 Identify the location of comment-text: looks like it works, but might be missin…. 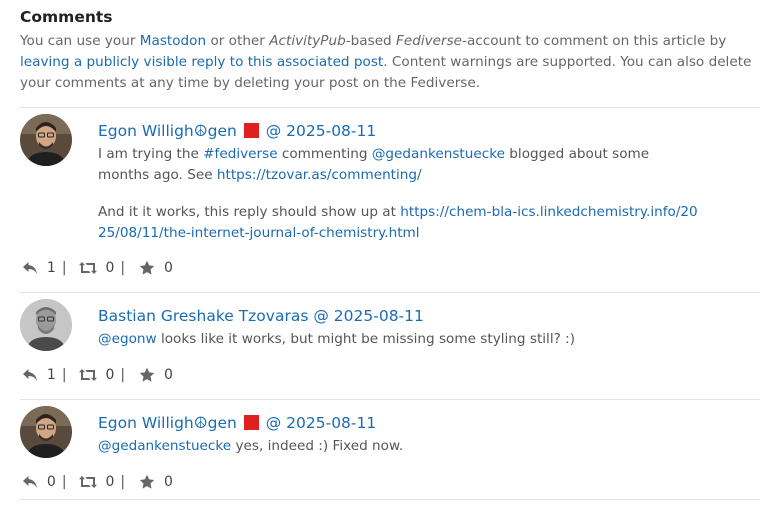
(366, 339).